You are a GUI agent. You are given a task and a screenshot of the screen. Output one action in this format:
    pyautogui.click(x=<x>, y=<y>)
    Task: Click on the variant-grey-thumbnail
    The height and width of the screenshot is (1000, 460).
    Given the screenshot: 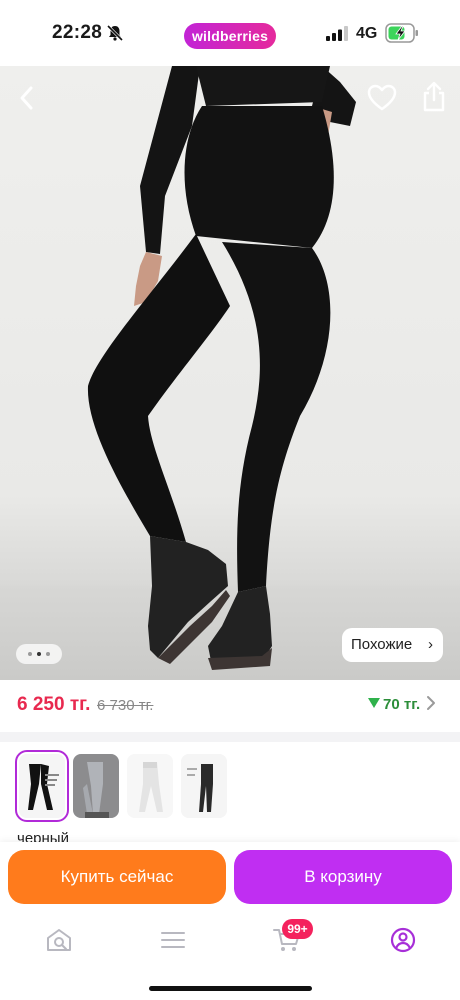 What is the action you would take?
    pyautogui.click(x=96, y=786)
    